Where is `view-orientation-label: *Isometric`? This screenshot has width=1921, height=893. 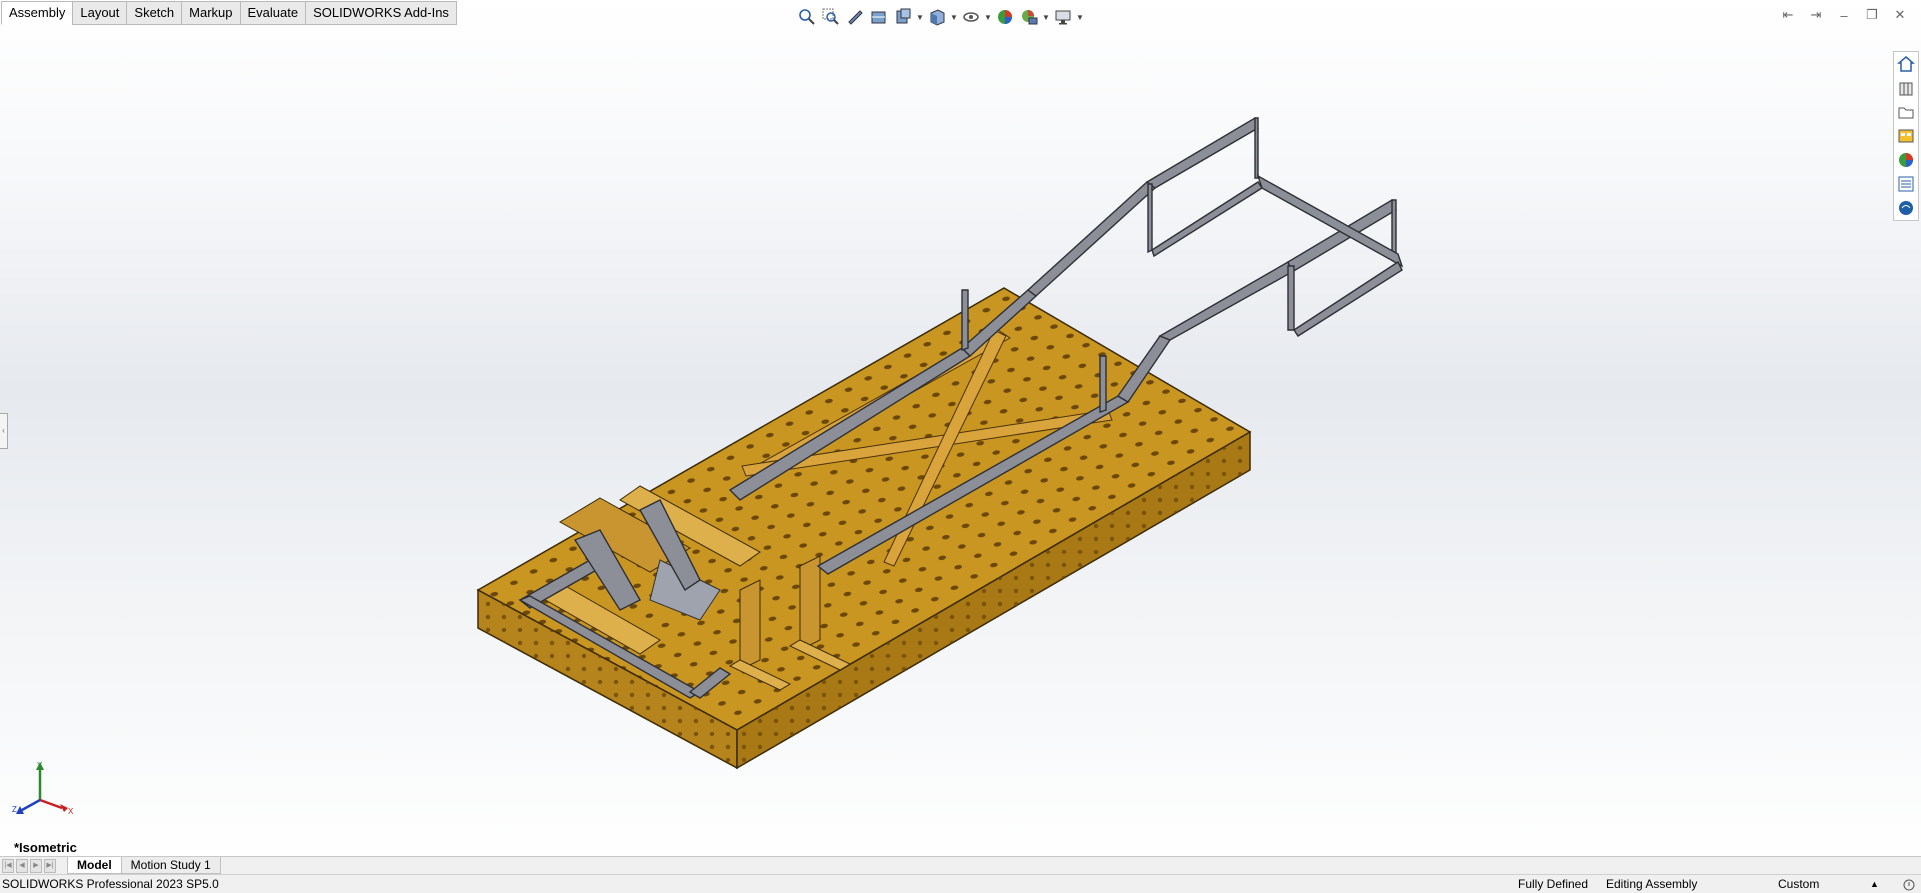
view-orientation-label: *Isometric is located at coordinates (45, 847).